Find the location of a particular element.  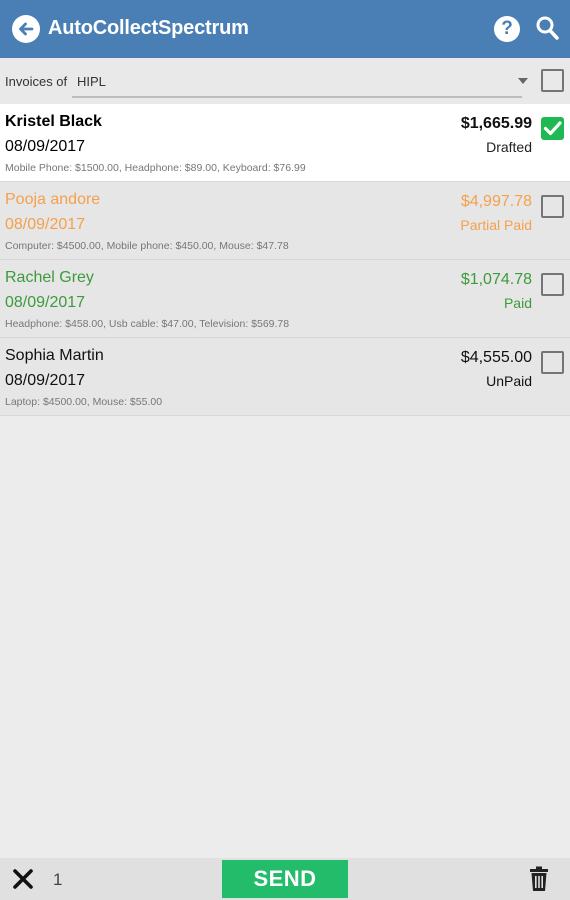

company-value: HIPL is located at coordinates (91, 81).